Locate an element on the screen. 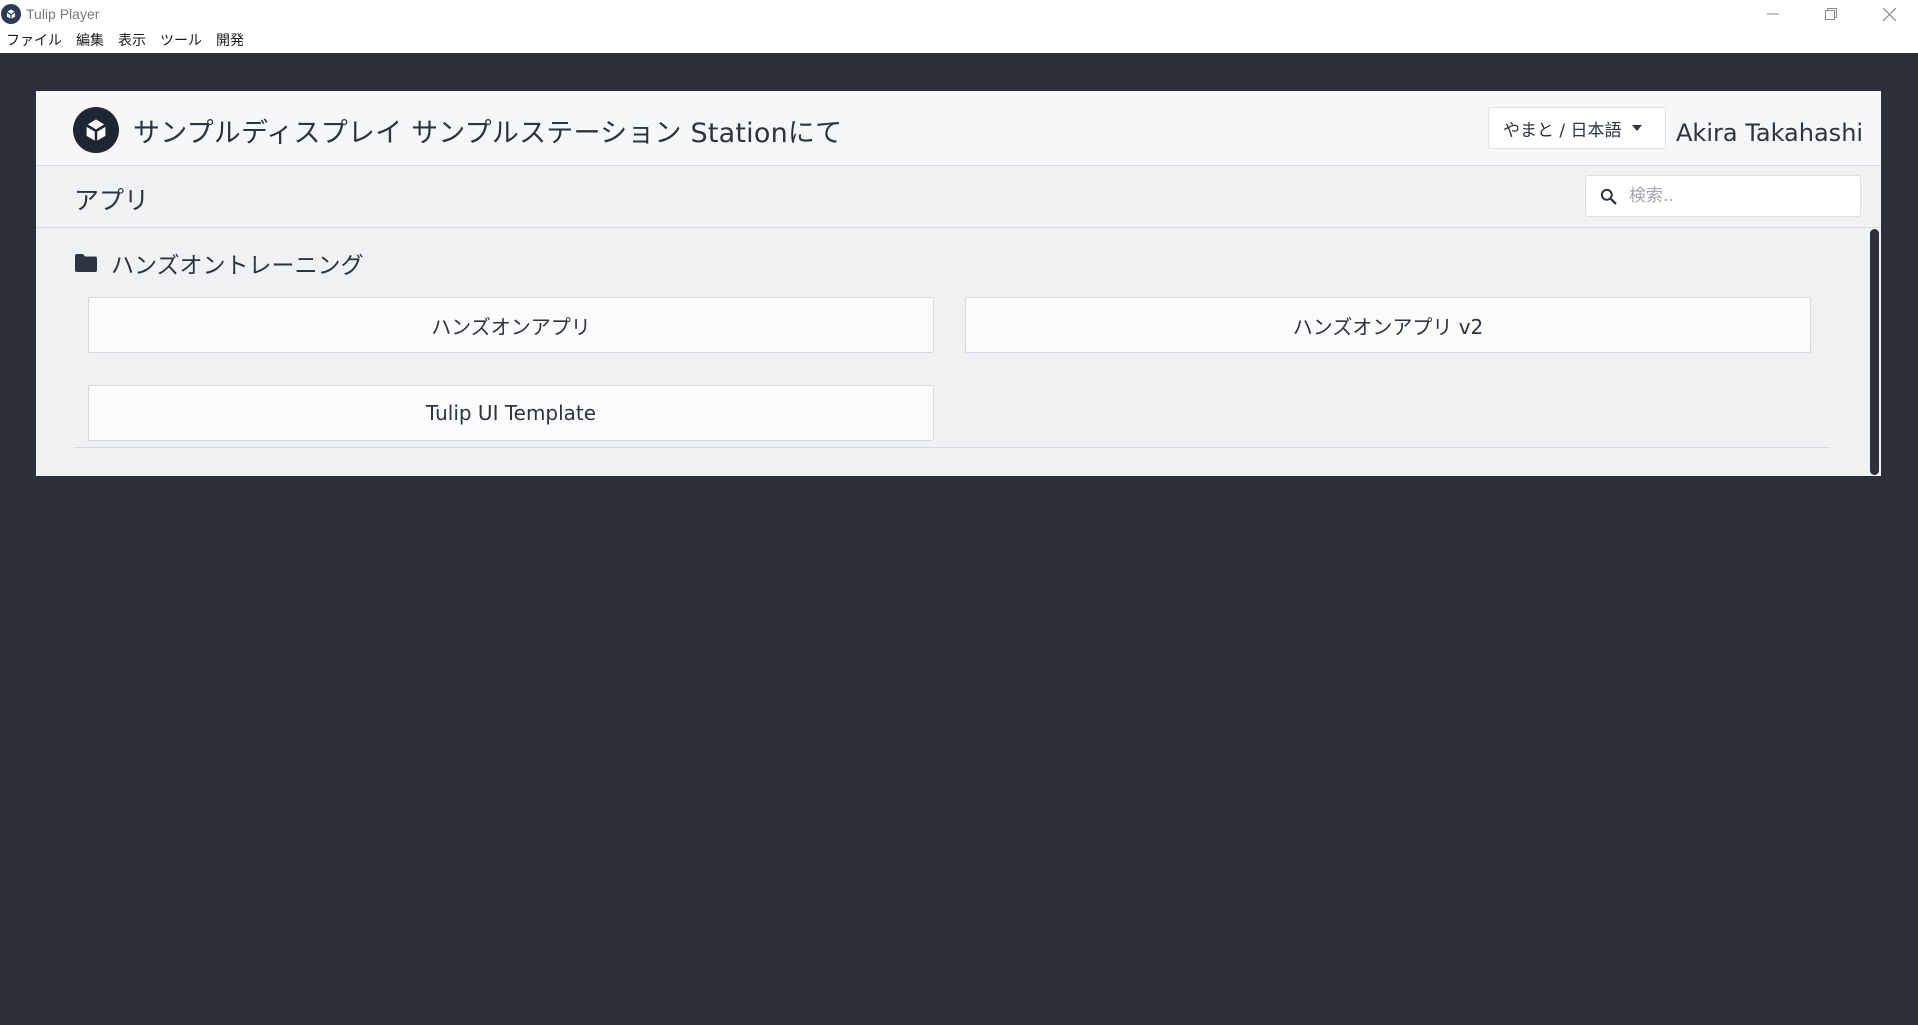  app-button-label: ハンズオンアプリ v2 is located at coordinates (1388, 326).